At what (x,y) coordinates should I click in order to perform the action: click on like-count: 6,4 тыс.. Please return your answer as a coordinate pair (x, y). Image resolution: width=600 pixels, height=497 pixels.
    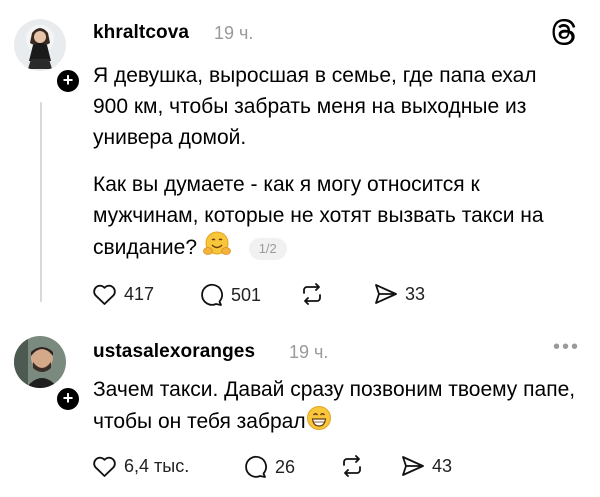
    Looking at the image, I should click on (157, 466).